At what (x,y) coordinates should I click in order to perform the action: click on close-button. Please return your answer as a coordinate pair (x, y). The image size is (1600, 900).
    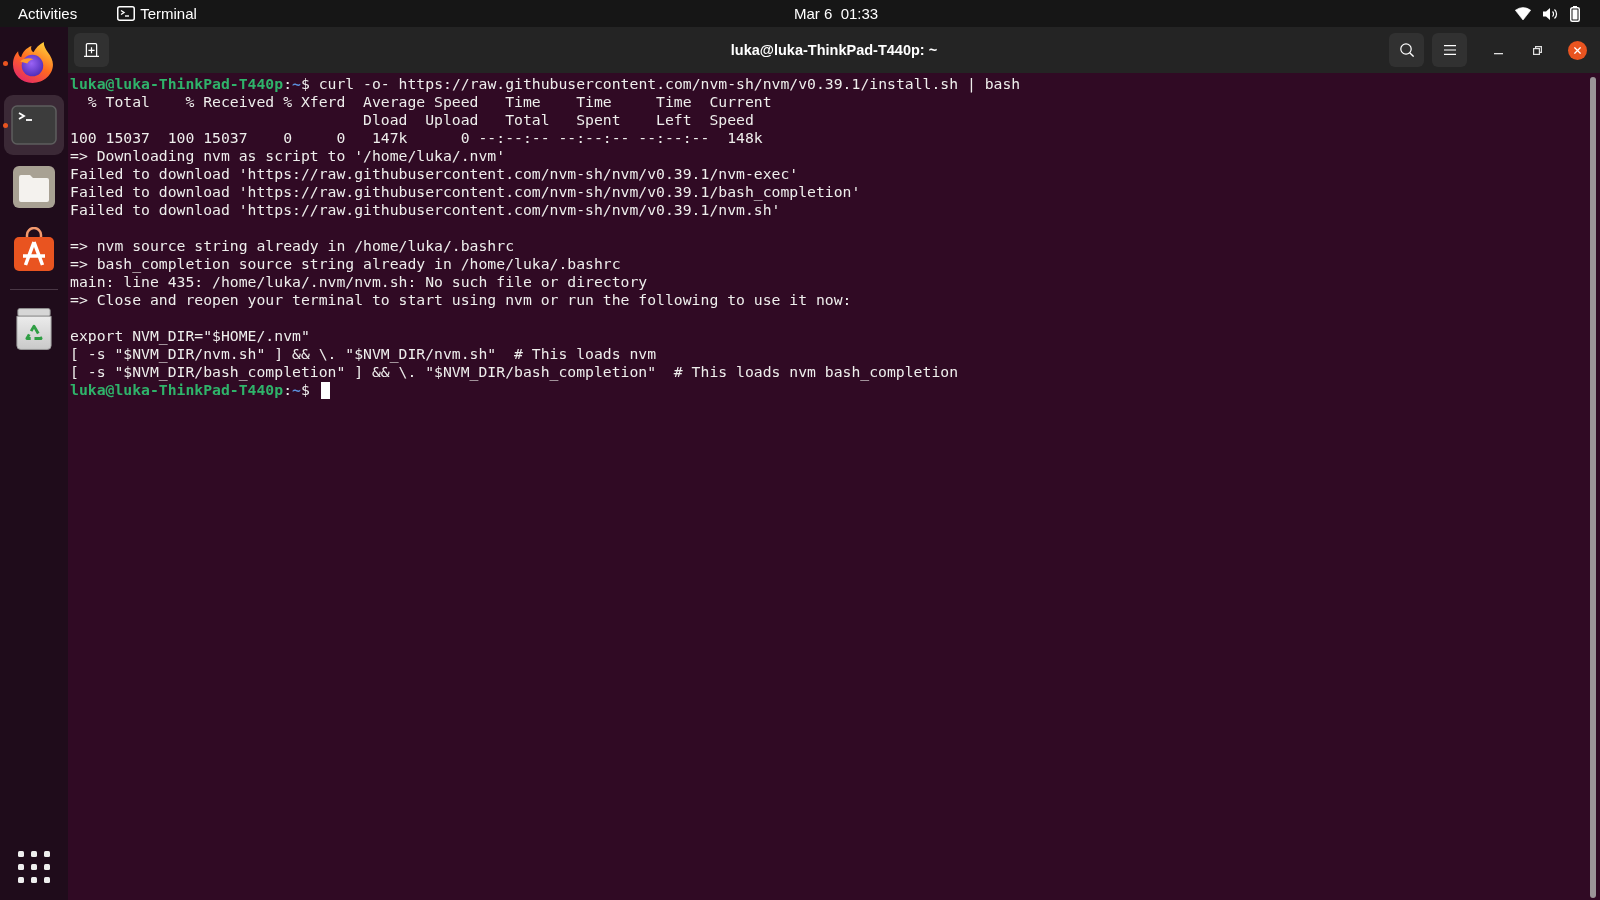
    Looking at the image, I should click on (1577, 50).